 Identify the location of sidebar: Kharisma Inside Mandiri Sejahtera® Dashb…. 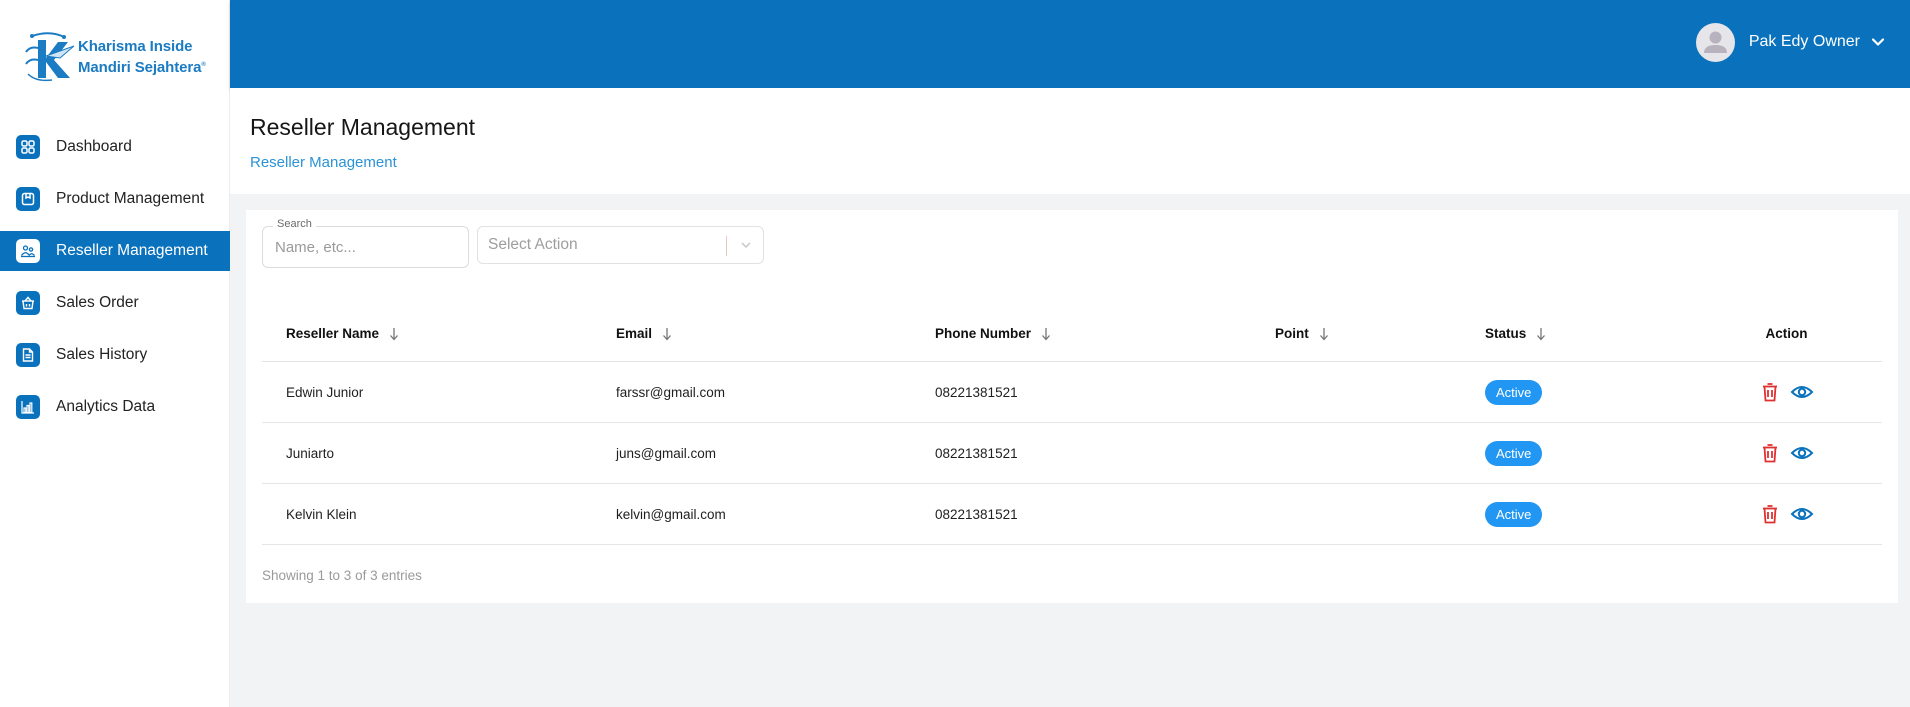
(115, 353).